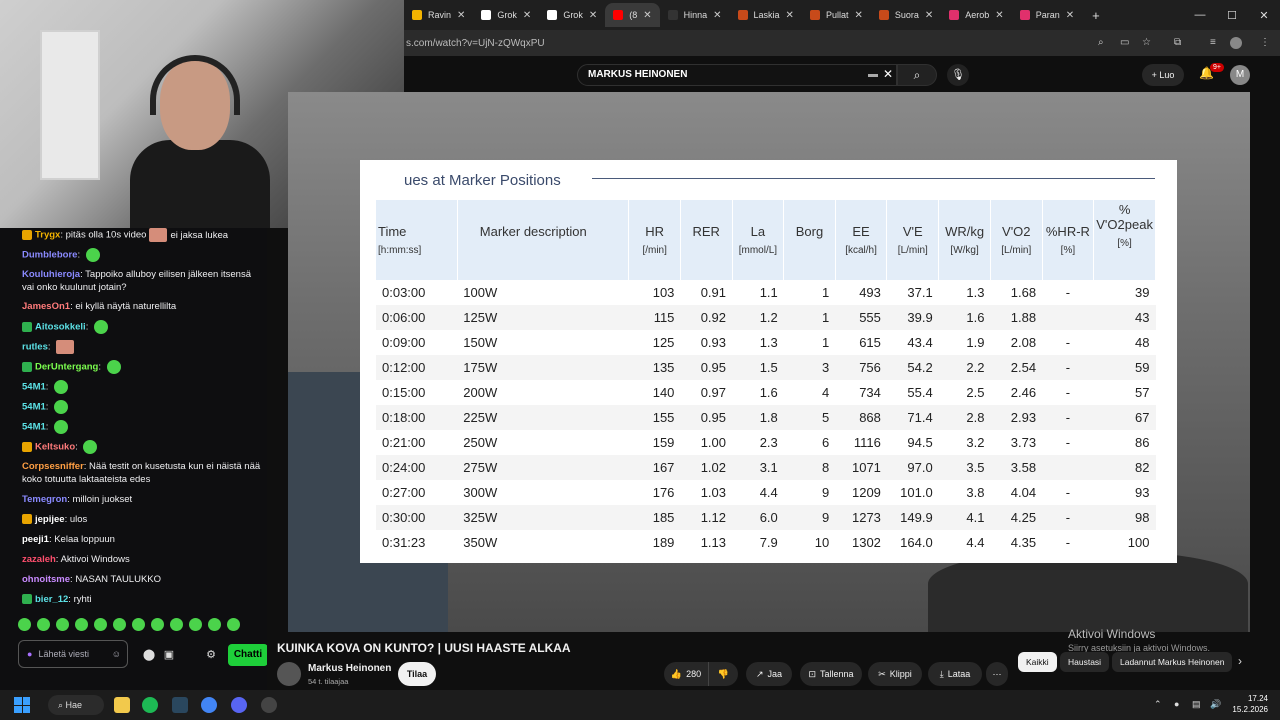  What do you see at coordinates (842, 43) in the screenshot?
I see `address-bar: s.com/watch?v=UjN-zQWqxPU ⌕ ▭ ☆ ⧉ ≡ ⋮` at bounding box center [842, 43].